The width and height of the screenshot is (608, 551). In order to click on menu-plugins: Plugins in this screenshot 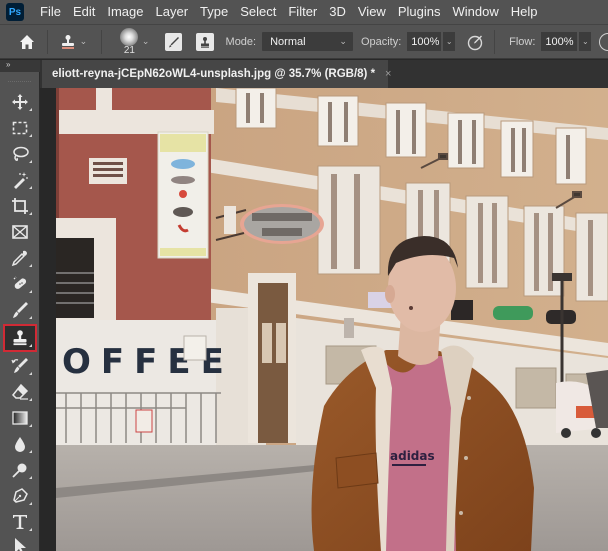, I will do `click(419, 12)`.